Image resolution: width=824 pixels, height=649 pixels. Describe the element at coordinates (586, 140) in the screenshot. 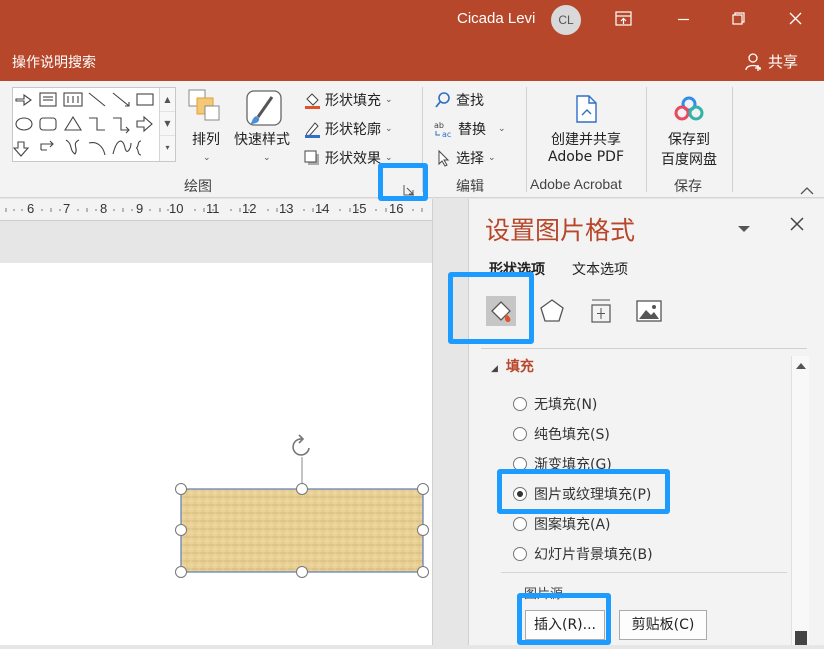

I see `create-share-line1: 创建并共享` at that location.